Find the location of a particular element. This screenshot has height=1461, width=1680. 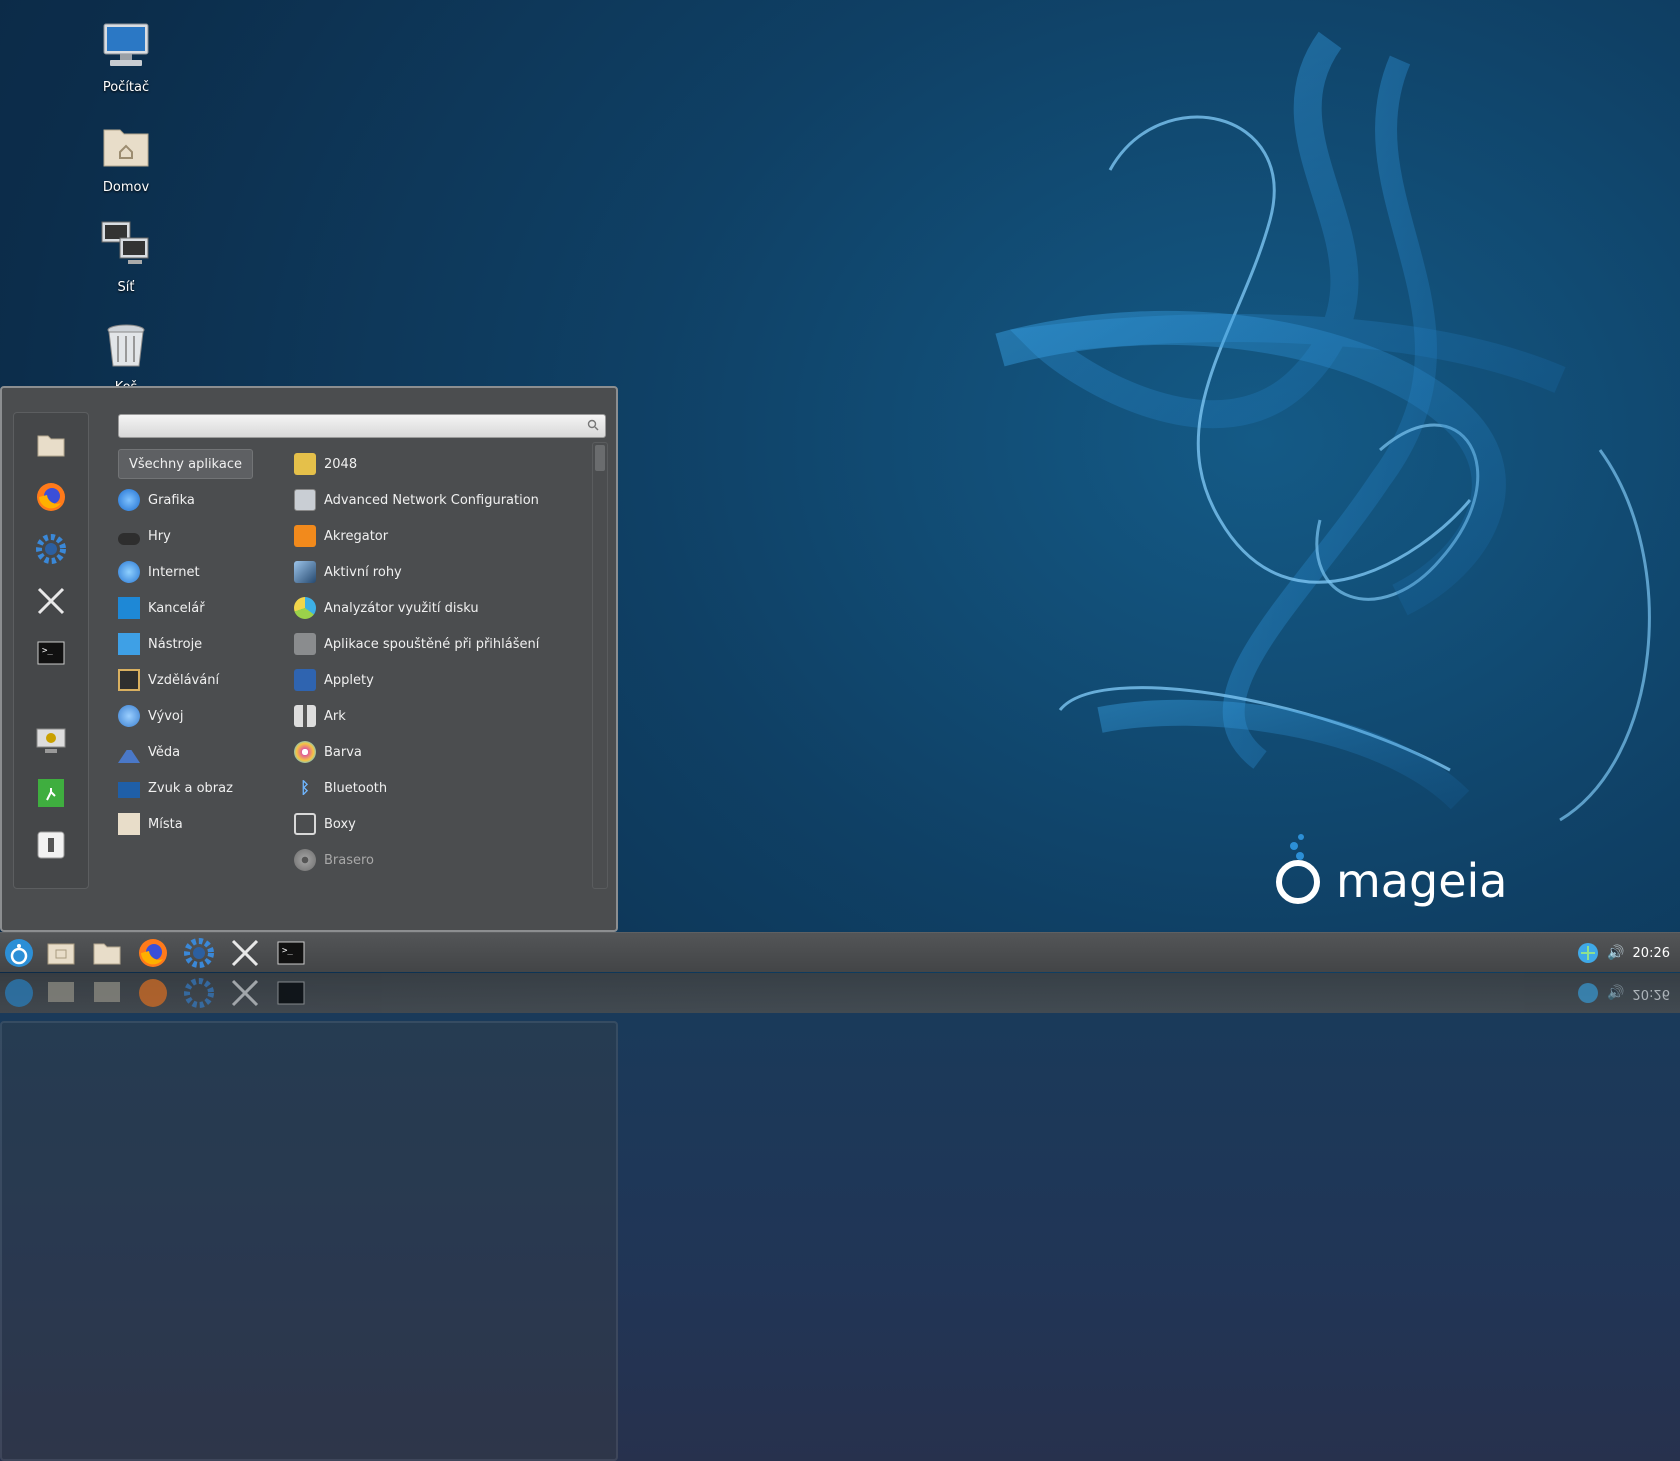

sidebar-firefox-button is located at coordinates (51, 497).